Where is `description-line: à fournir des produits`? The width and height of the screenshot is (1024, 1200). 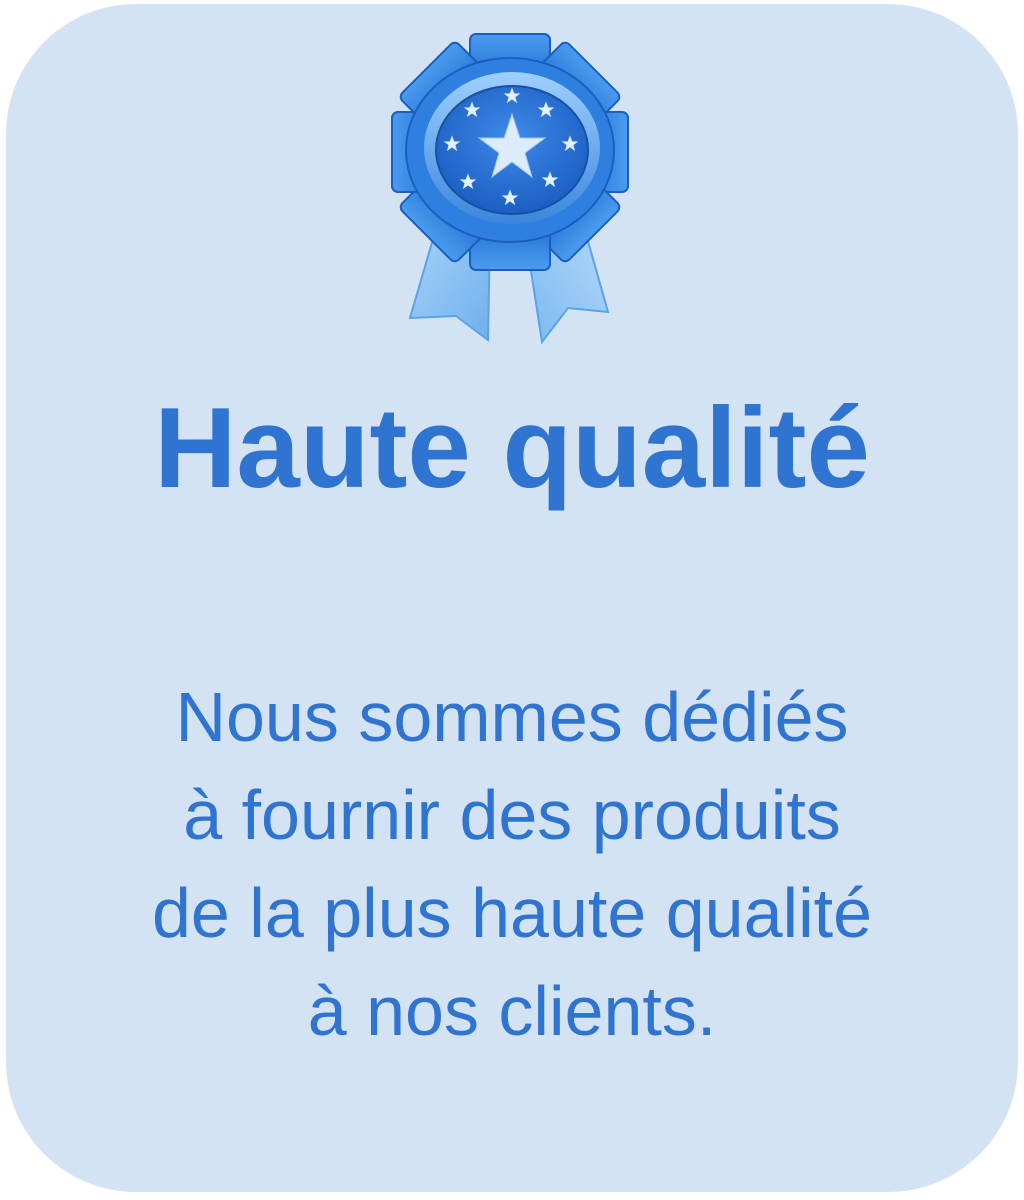 description-line: à fournir des produits is located at coordinates (512, 815).